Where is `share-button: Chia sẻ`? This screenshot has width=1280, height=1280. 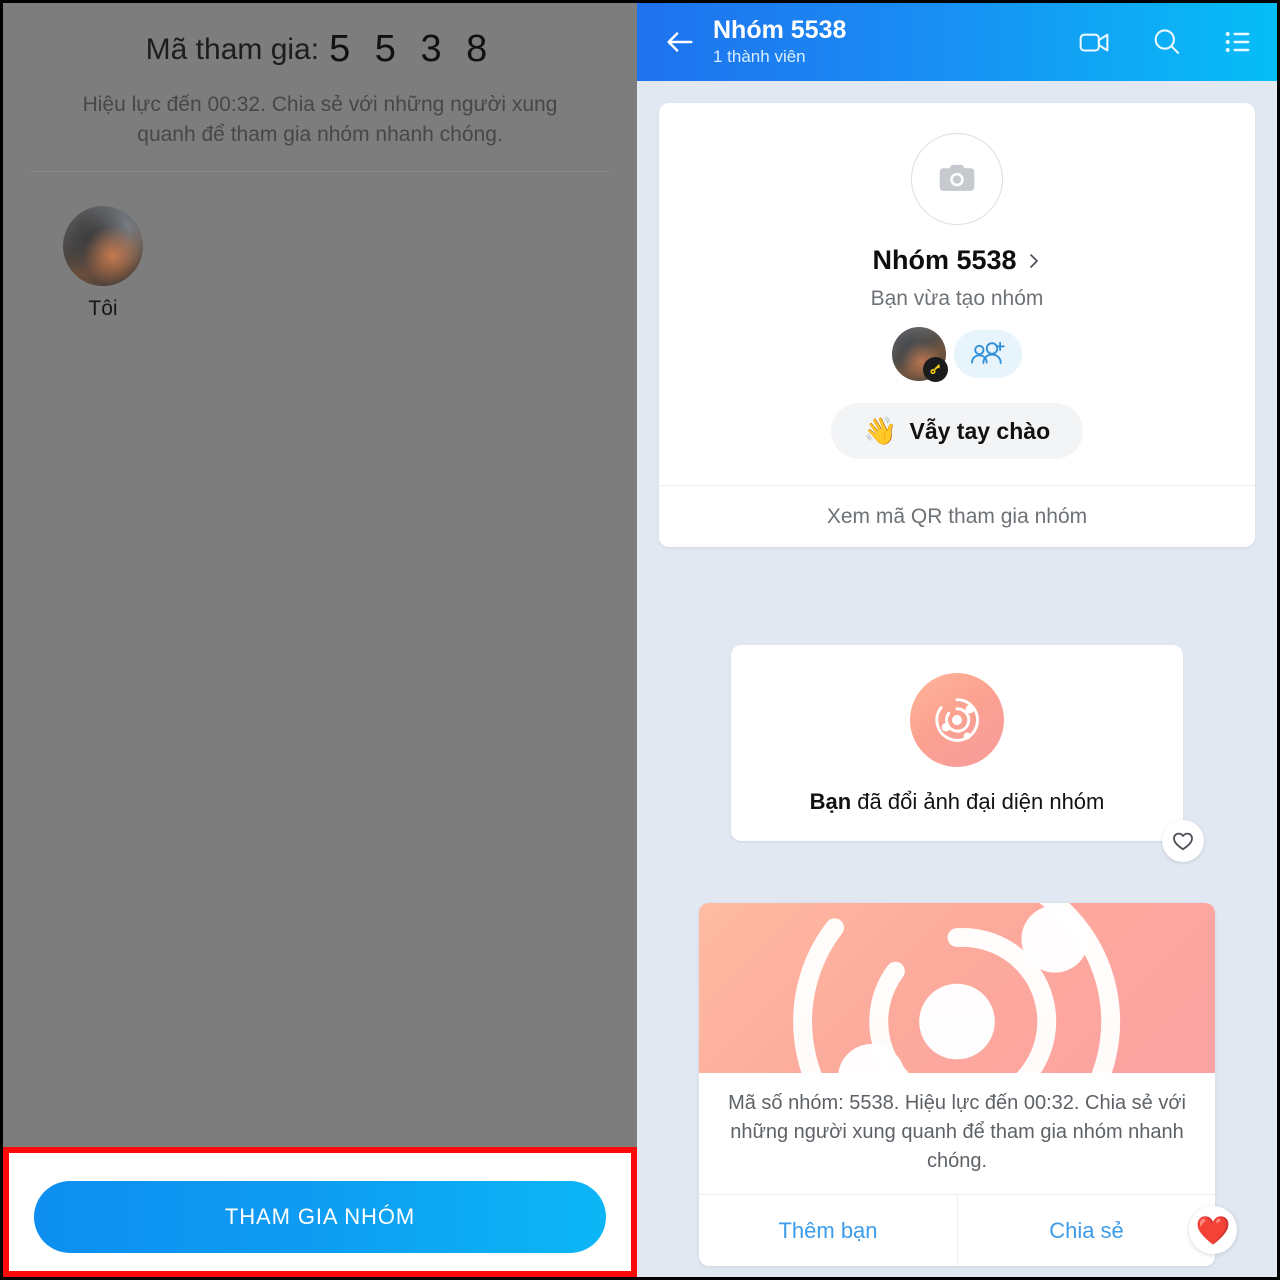
share-button: Chia sẻ is located at coordinates (1086, 1230).